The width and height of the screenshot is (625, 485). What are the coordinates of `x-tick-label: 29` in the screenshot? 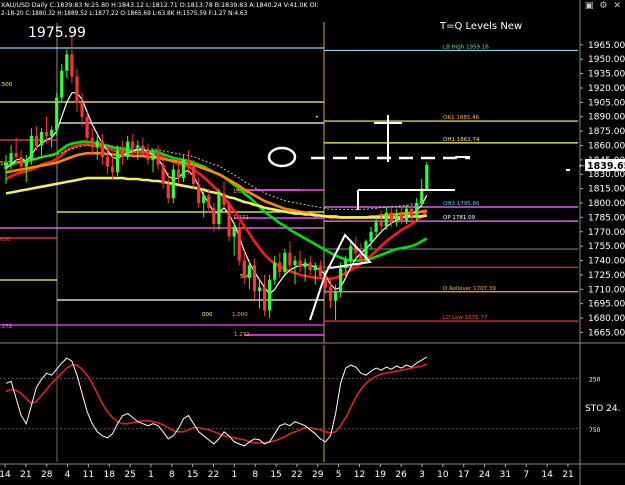 It's located at (318, 475).